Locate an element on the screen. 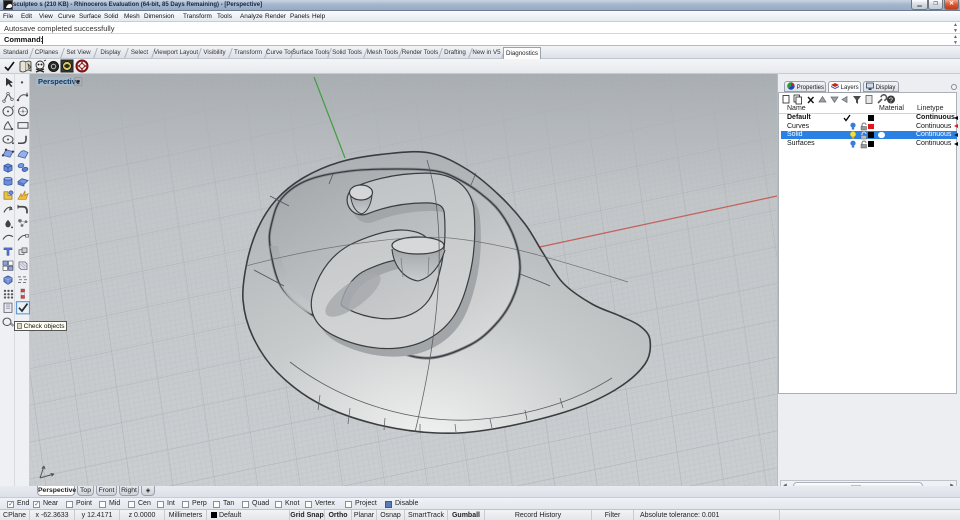 The image size is (960, 520). svg-text: Perspective is located at coordinates (59, 81).